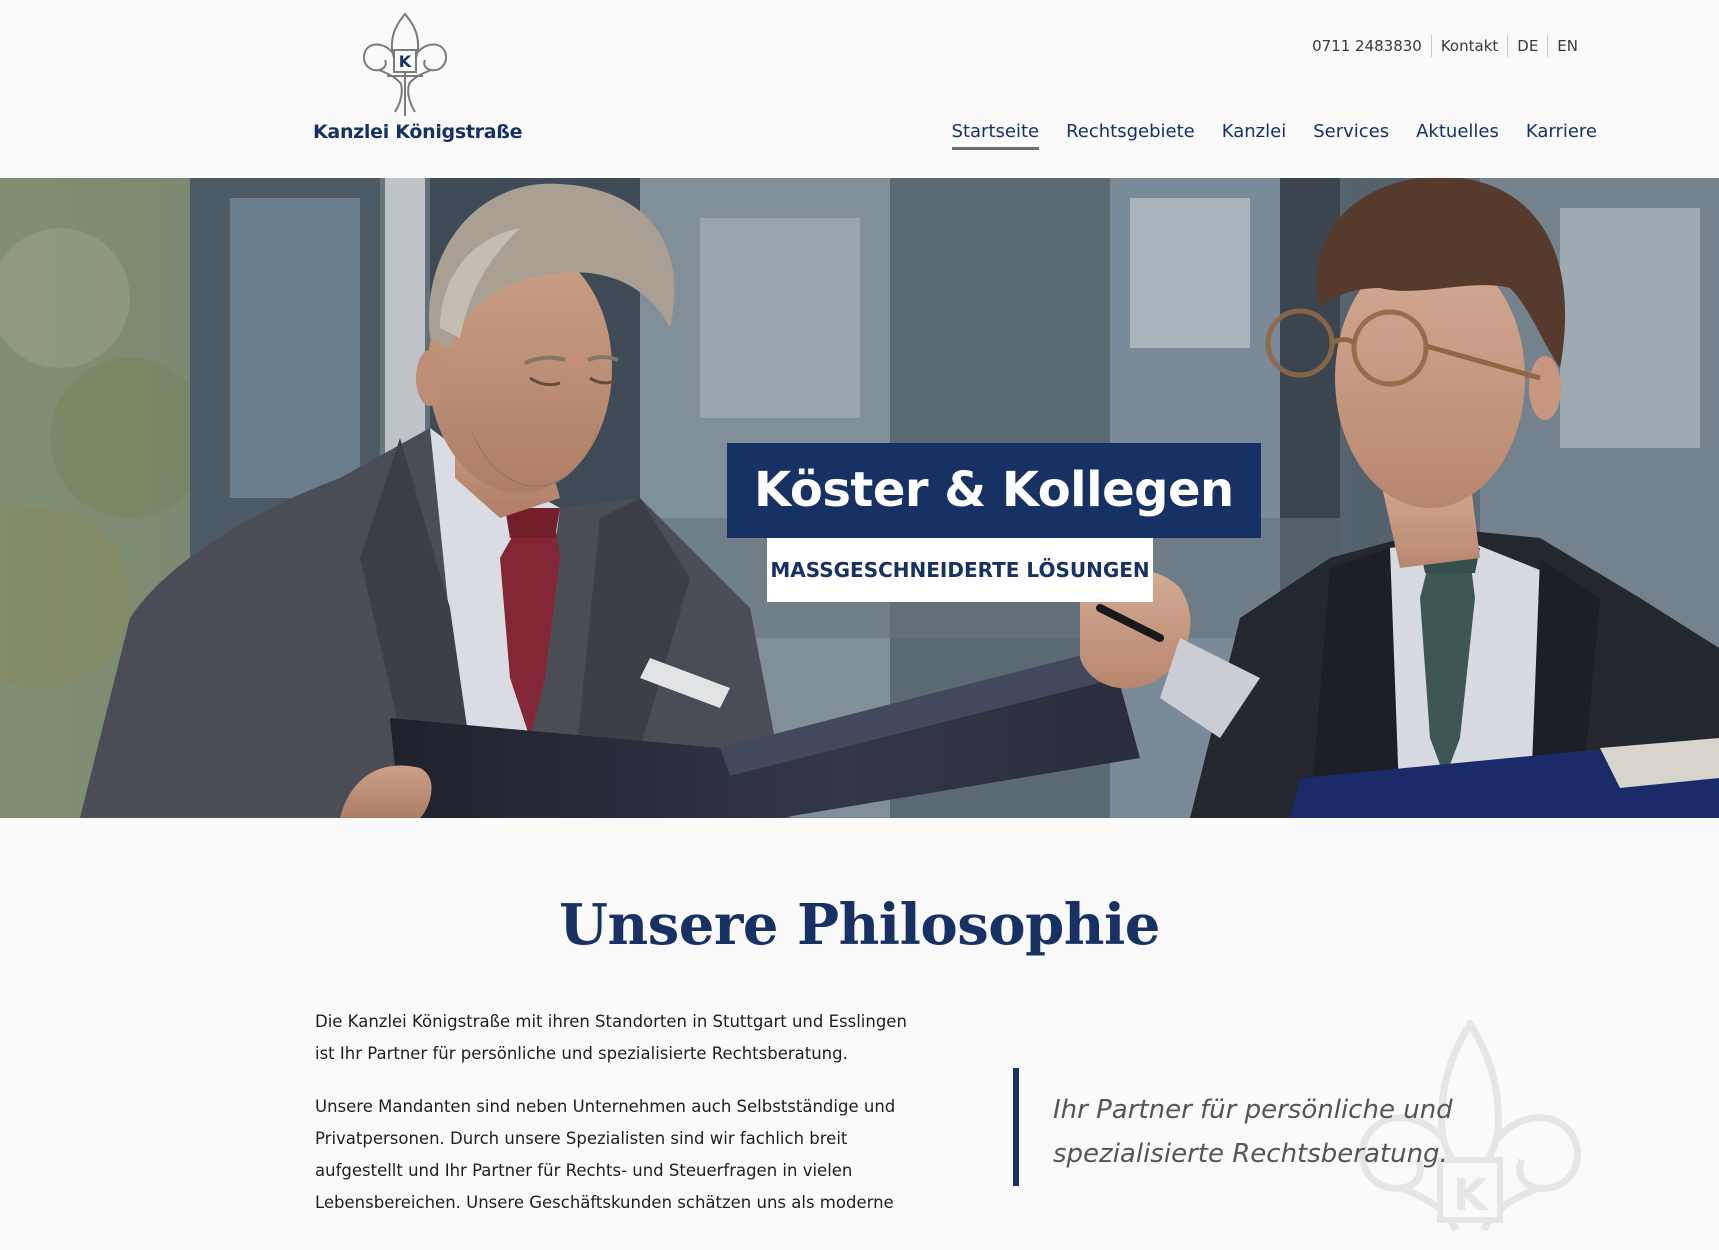 This screenshot has height=1250, width=1719. What do you see at coordinates (859, 925) in the screenshot?
I see `section-title: Unsere Philosophie` at bounding box center [859, 925].